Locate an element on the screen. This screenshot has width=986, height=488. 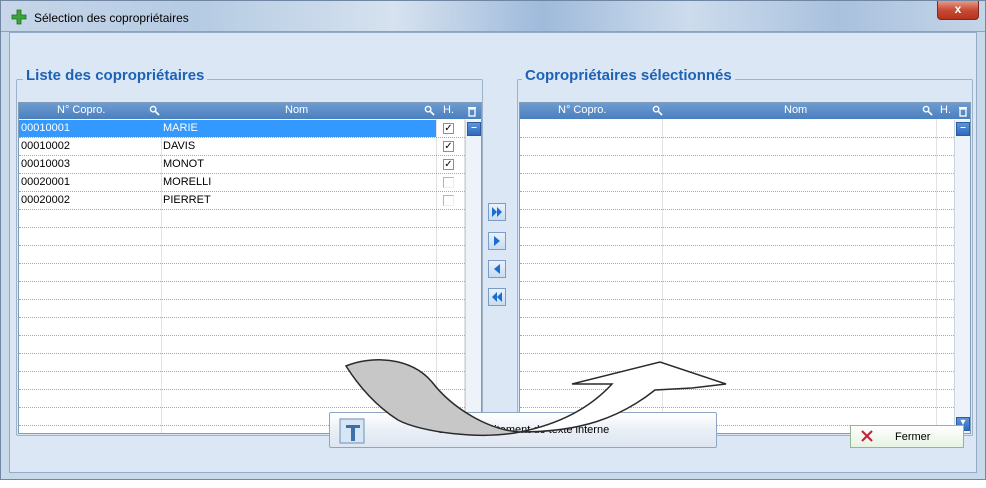
double-arrow-left-icon is located at coordinates (497, 297).